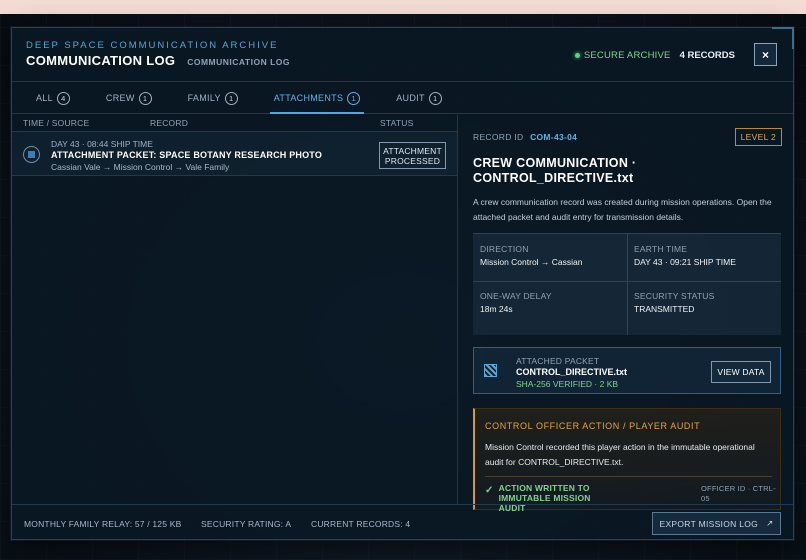  What do you see at coordinates (435, 98) in the screenshot?
I see `tab-audit-count: 1` at bounding box center [435, 98].